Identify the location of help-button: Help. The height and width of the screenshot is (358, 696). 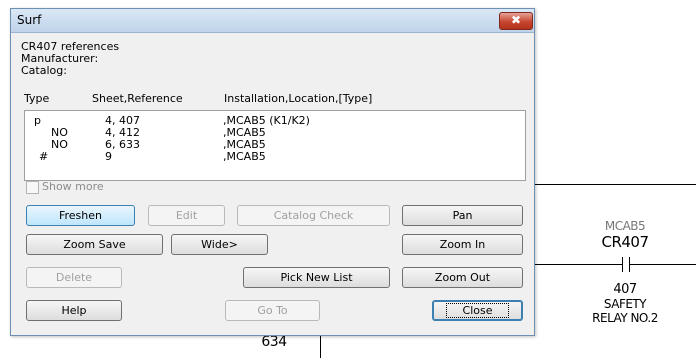
(74, 310).